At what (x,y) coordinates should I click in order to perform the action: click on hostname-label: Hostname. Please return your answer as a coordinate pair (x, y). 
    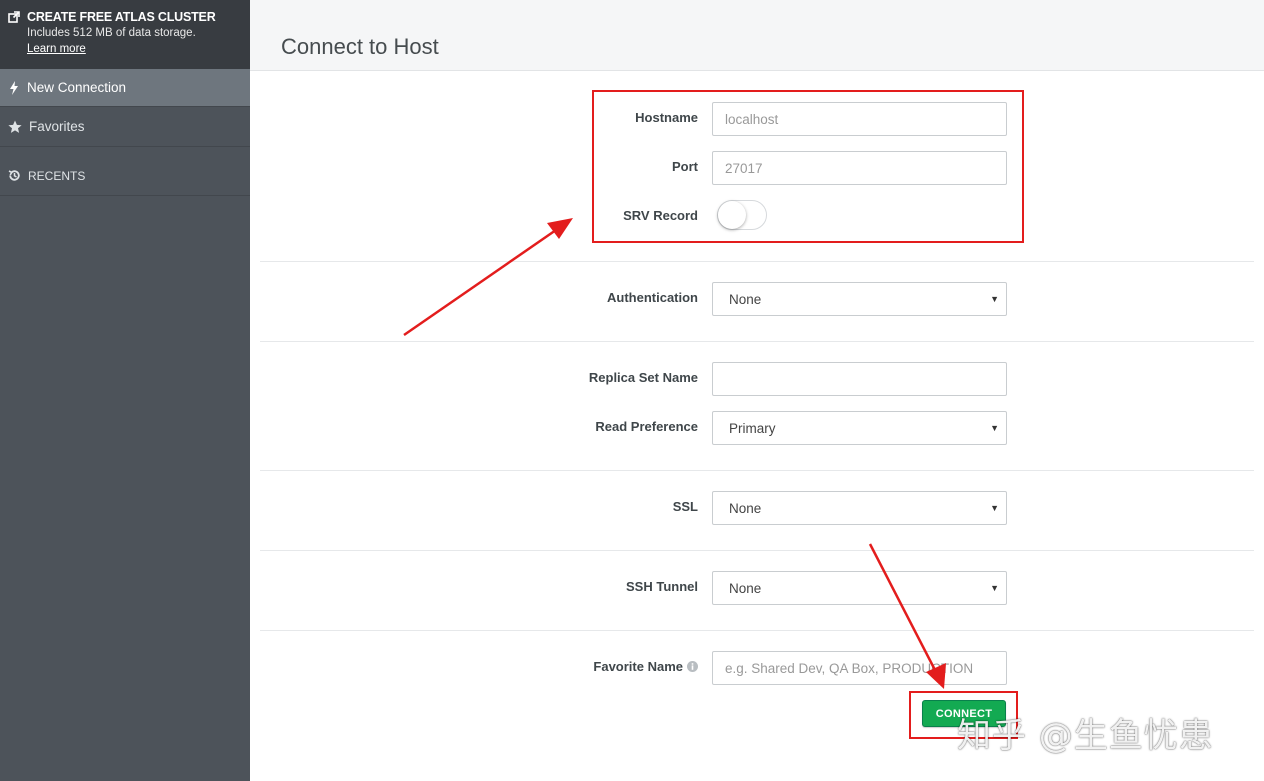
    Looking at the image, I should click on (666, 117).